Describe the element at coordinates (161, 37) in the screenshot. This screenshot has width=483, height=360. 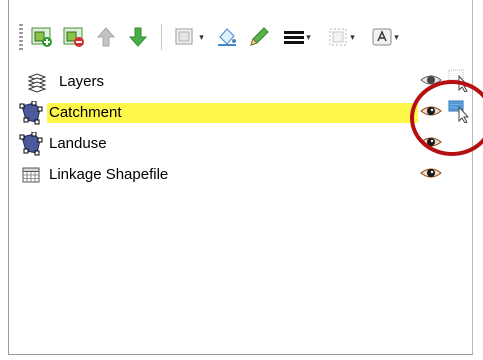
I see `toolbar-separator` at that location.